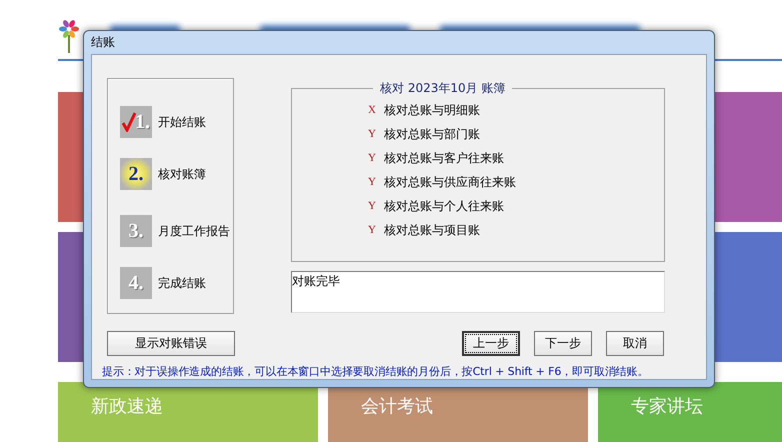 The width and height of the screenshot is (782, 442). Describe the element at coordinates (136, 174) in the screenshot. I see `step-icon: 2.` at that location.